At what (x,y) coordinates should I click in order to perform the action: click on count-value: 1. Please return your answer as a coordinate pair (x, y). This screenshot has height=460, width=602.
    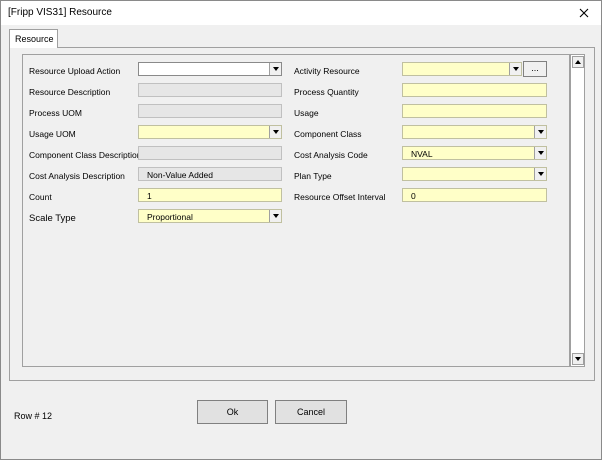
    Looking at the image, I should click on (149, 196).